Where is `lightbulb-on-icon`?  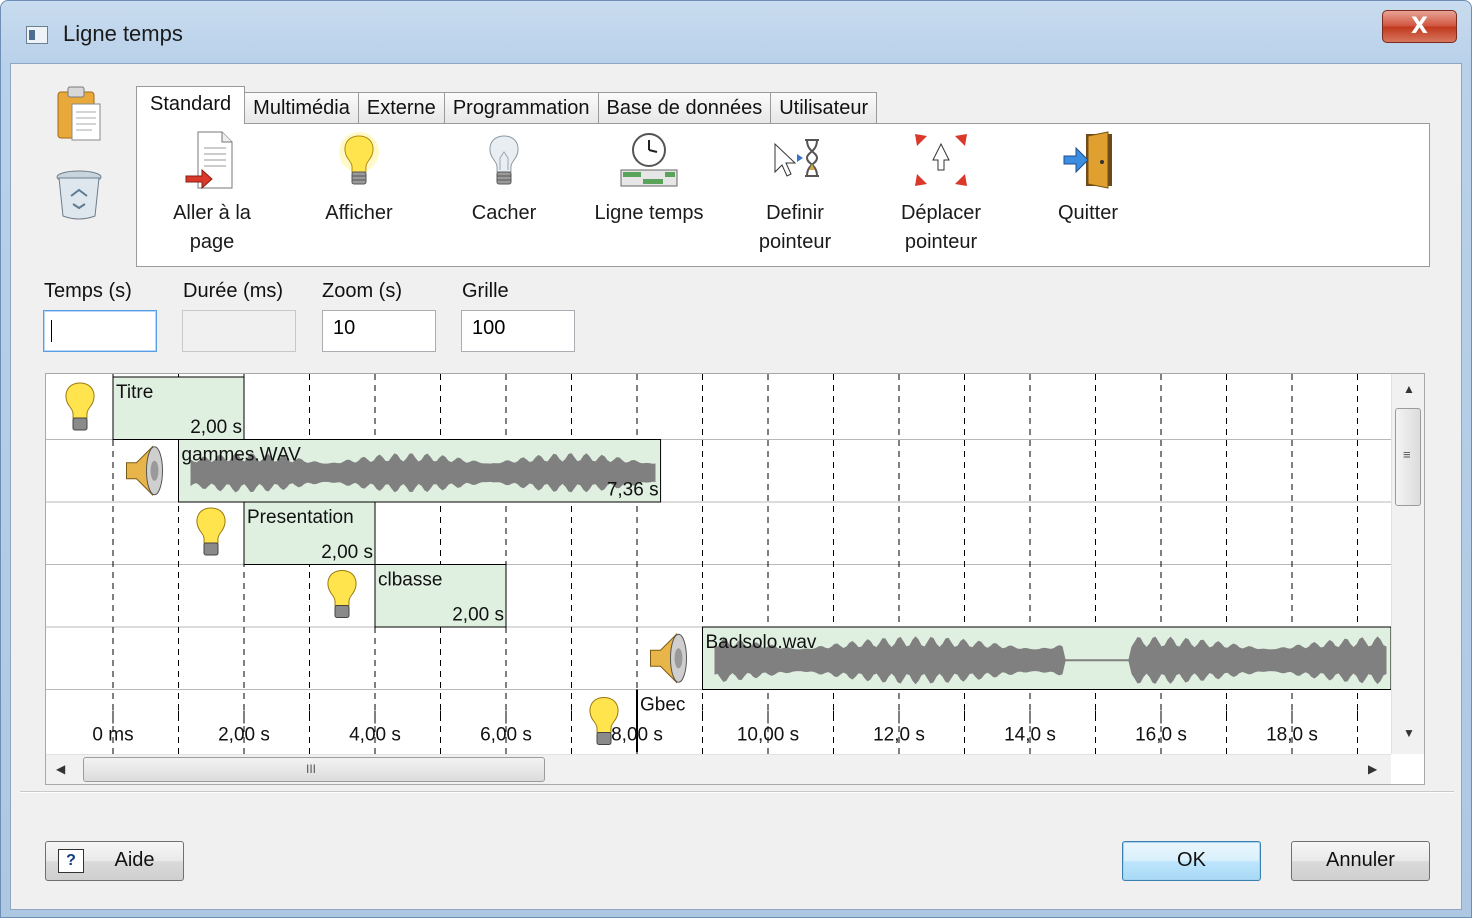 lightbulb-on-icon is located at coordinates (359, 158).